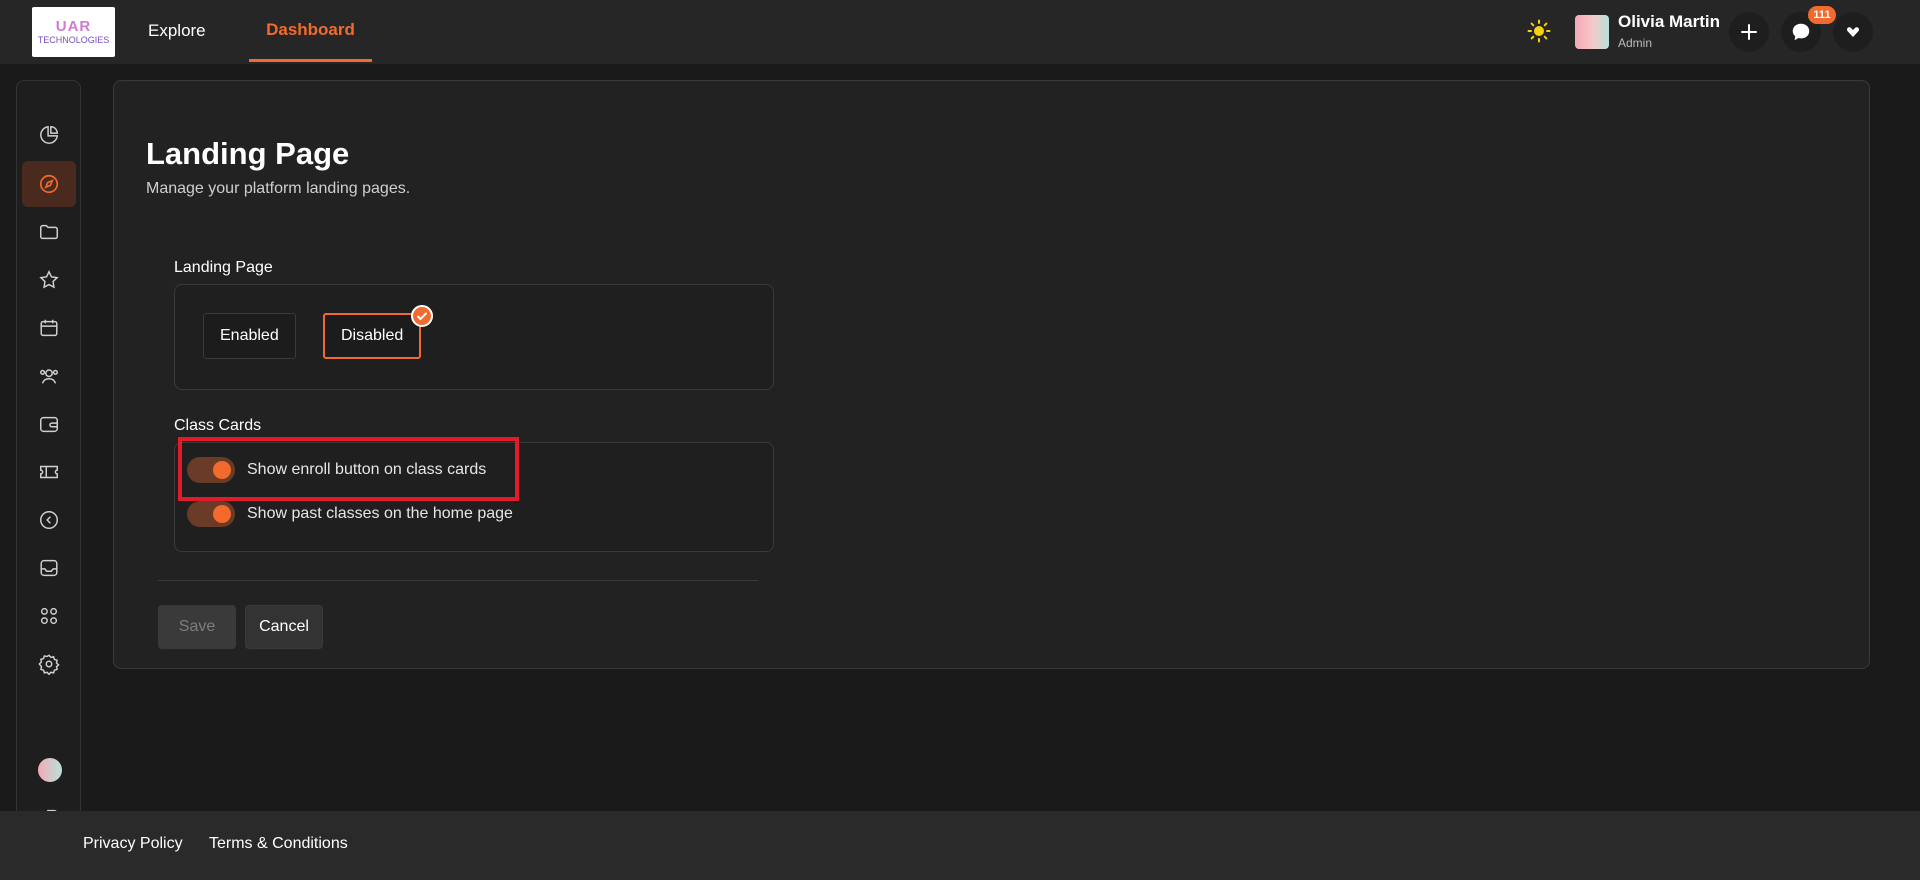 The height and width of the screenshot is (880, 1920). What do you see at coordinates (960, 845) in the screenshot?
I see `footer: Privacy Policy Terms & Conditions` at bounding box center [960, 845].